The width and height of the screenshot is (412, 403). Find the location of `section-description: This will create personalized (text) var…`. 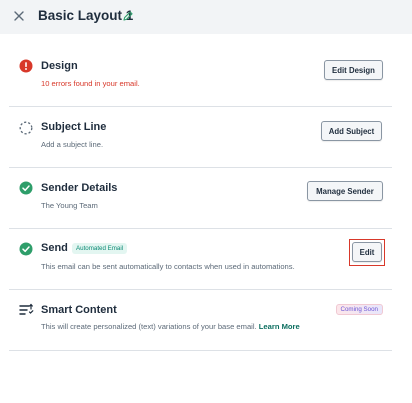

section-description: This will create personalized (text) var… is located at coordinates (170, 326).